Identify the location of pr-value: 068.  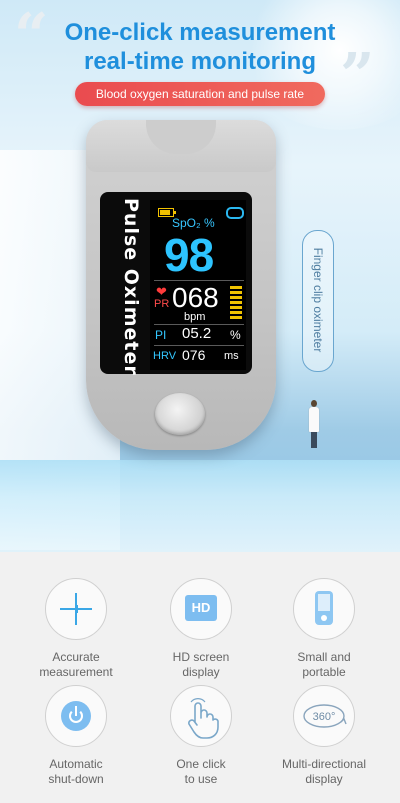
(195, 297).